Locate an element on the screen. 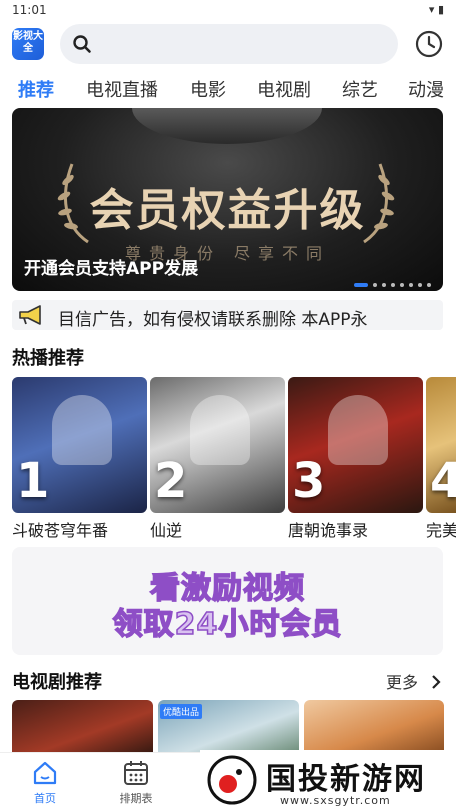  hot-card-1: 1 is located at coordinates (79, 445).